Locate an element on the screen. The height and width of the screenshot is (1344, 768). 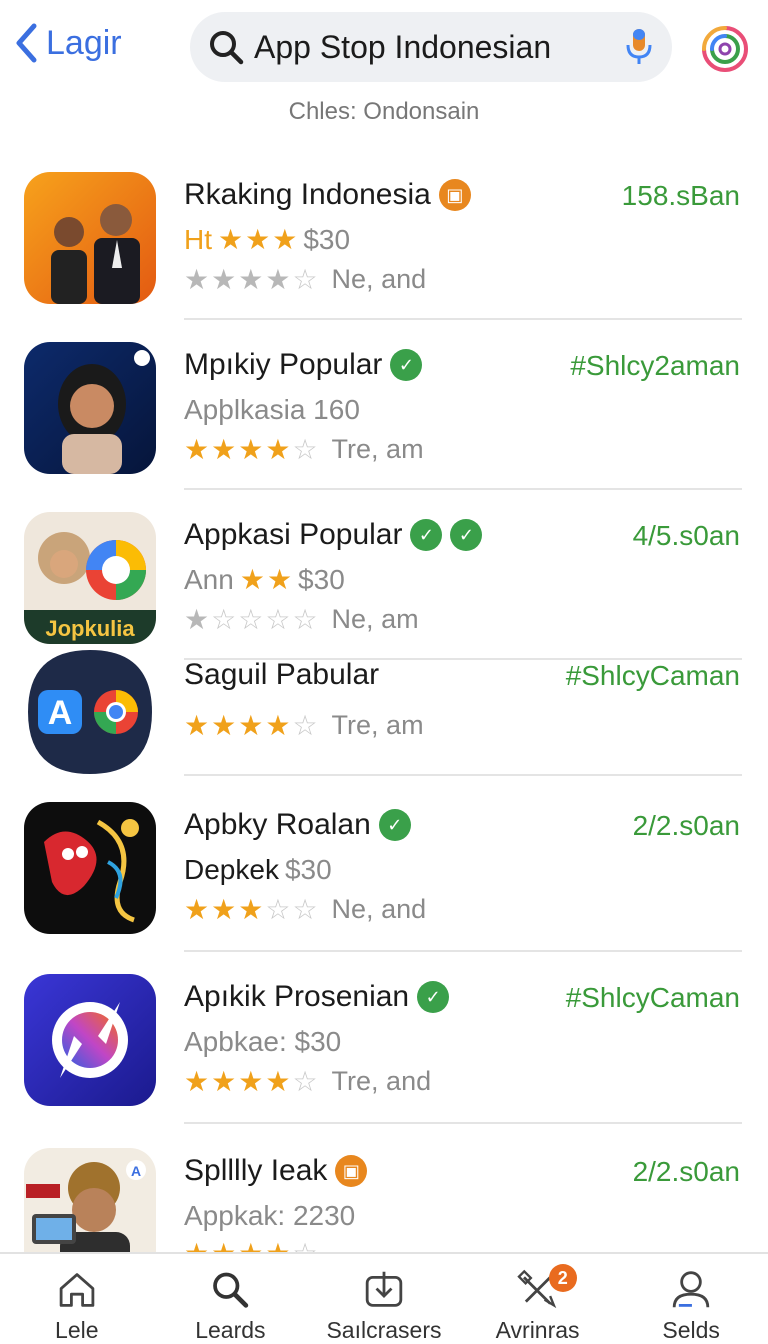
back-button: Lagir is located at coordinates (68, 43).